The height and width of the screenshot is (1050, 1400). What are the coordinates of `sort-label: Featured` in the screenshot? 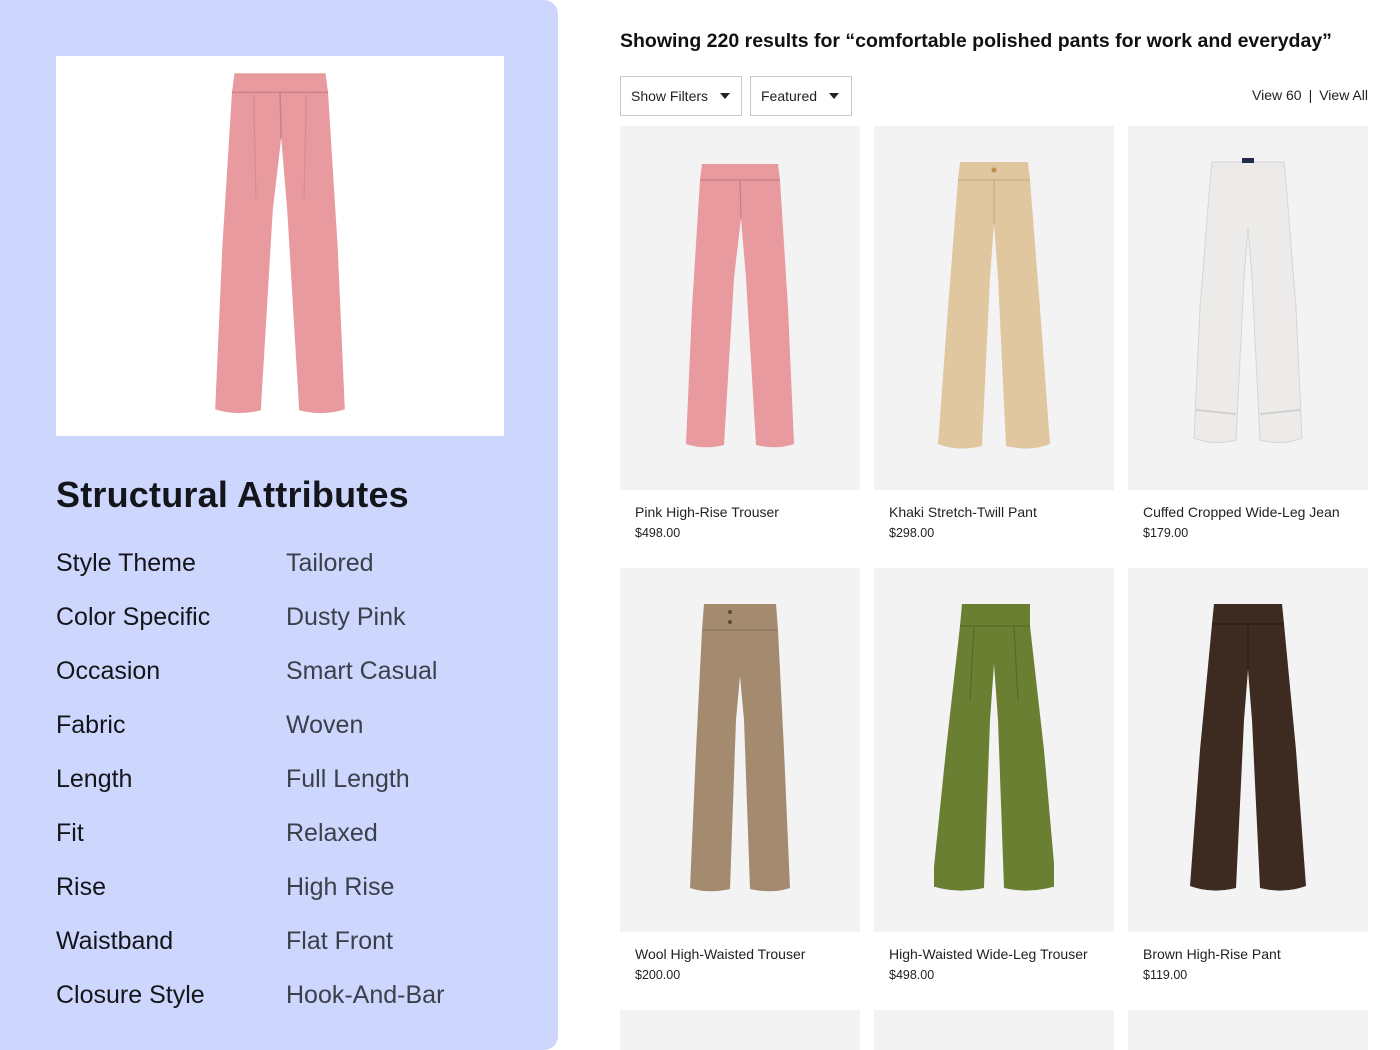 It's located at (789, 96).